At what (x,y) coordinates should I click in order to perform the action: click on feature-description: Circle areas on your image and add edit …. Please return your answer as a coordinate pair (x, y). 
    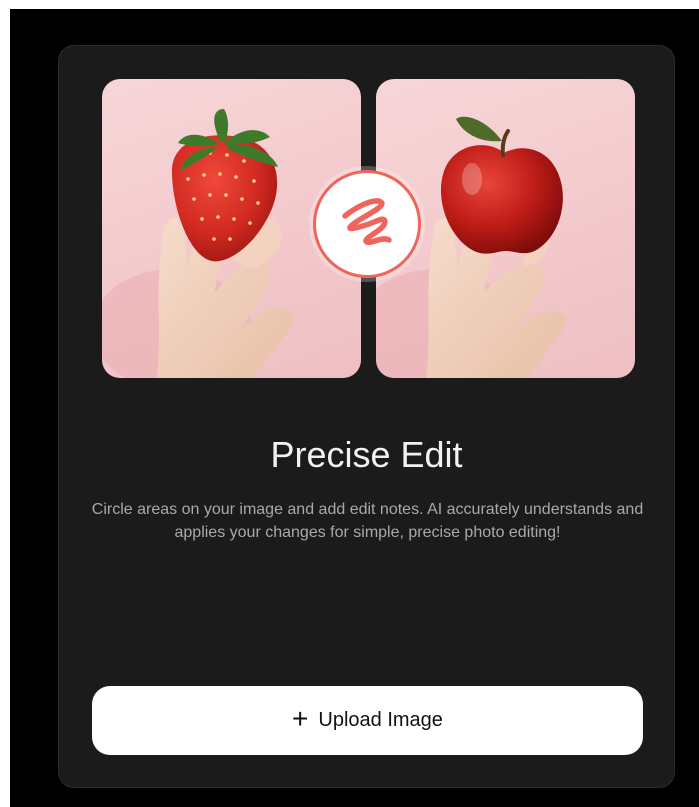
    Looking at the image, I should click on (367, 521).